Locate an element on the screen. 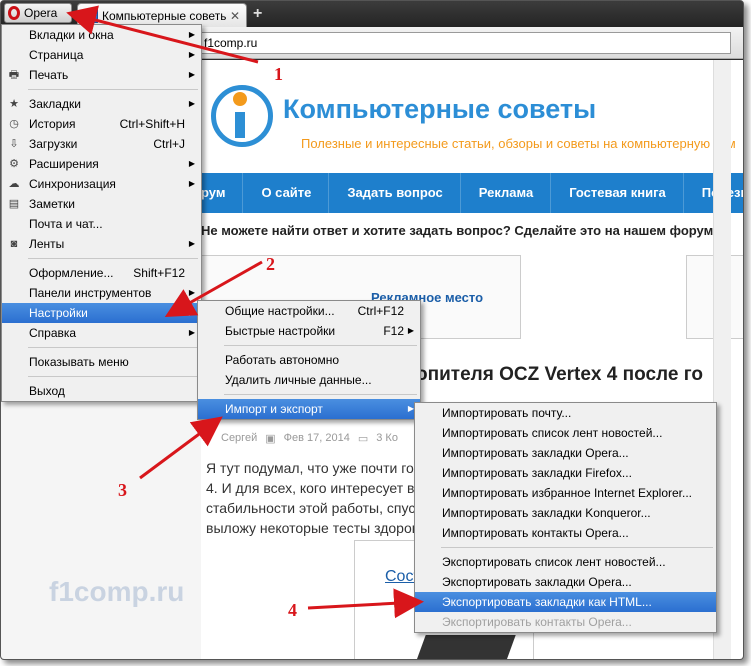 This screenshot has height=666, width=751. annotation-number-1: 1 is located at coordinates (278, 74).